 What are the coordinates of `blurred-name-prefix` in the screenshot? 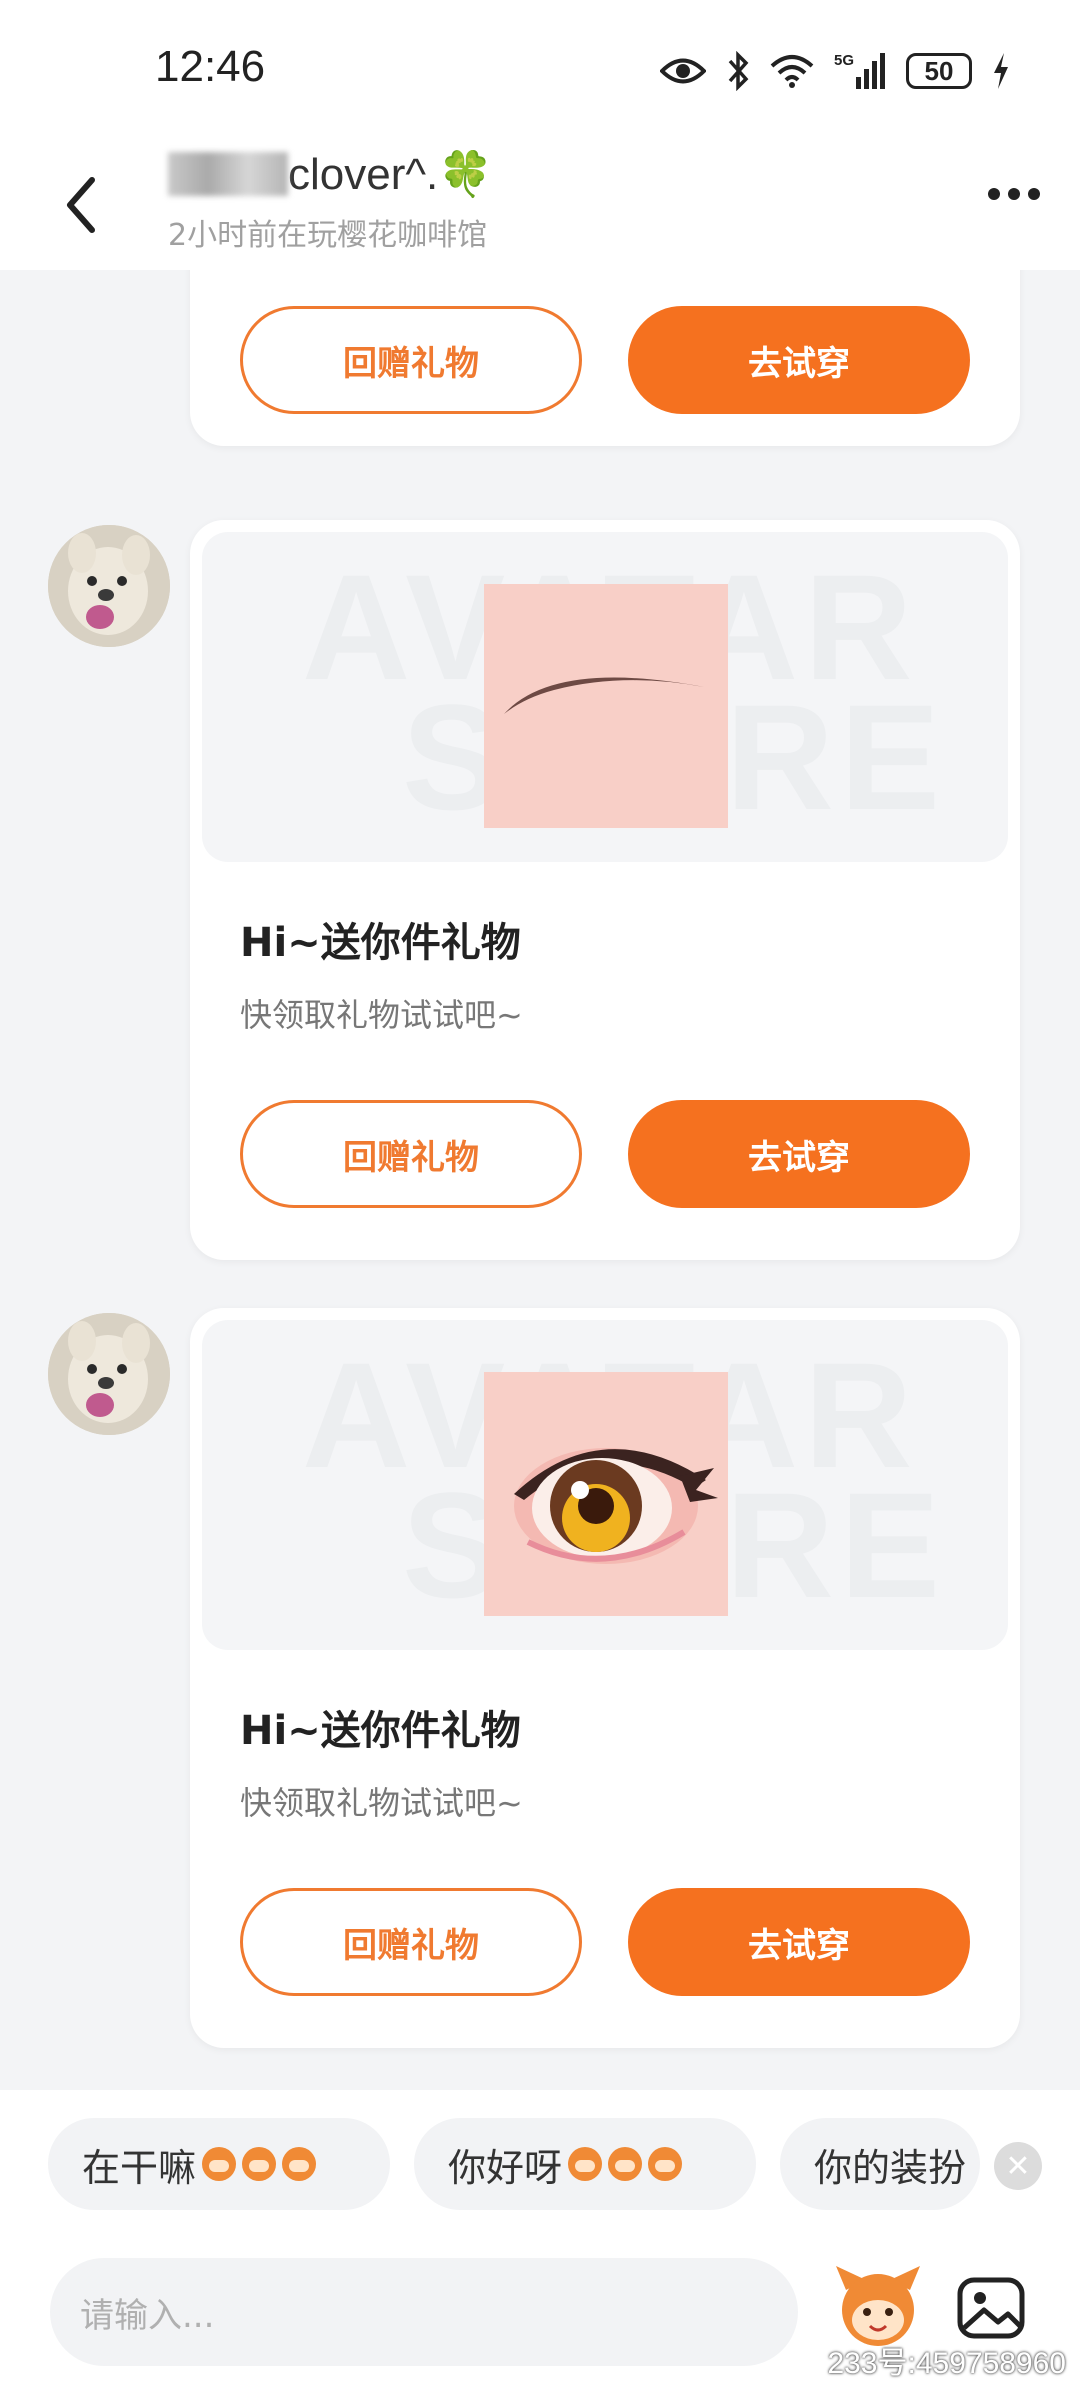 It's located at (228, 174).